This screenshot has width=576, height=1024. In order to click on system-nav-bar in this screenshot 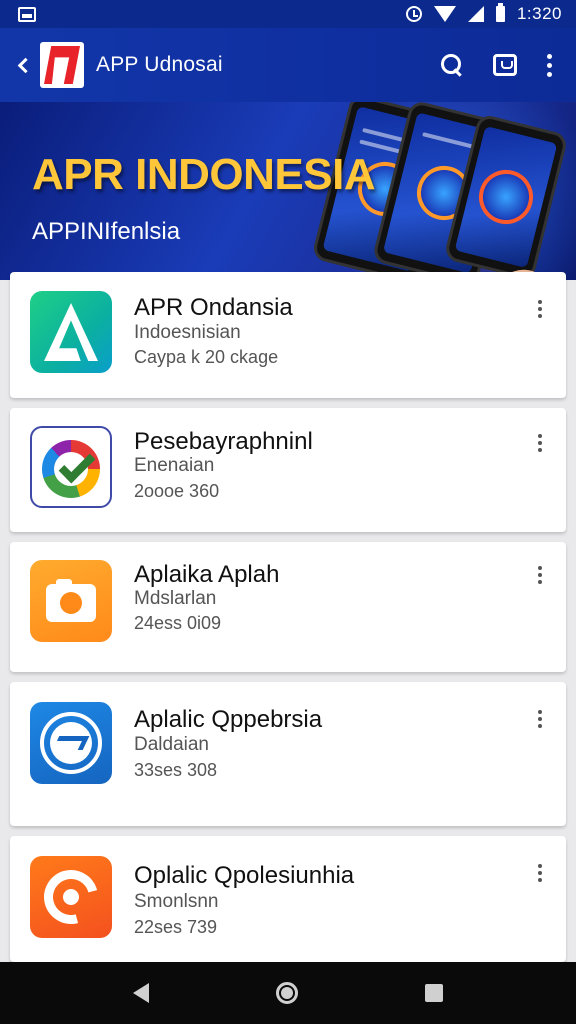, I will do `click(288, 993)`.